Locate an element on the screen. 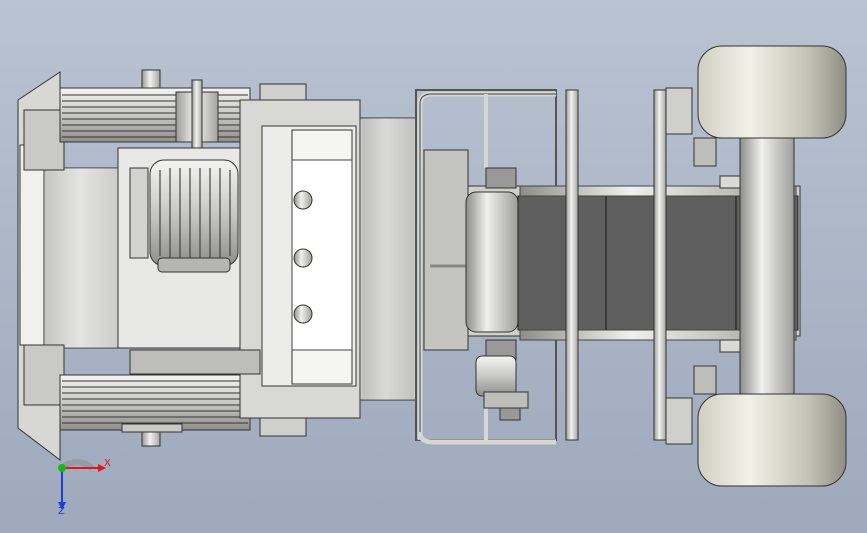 The height and width of the screenshot is (533, 867). x-axis-label: X is located at coordinates (107, 463).